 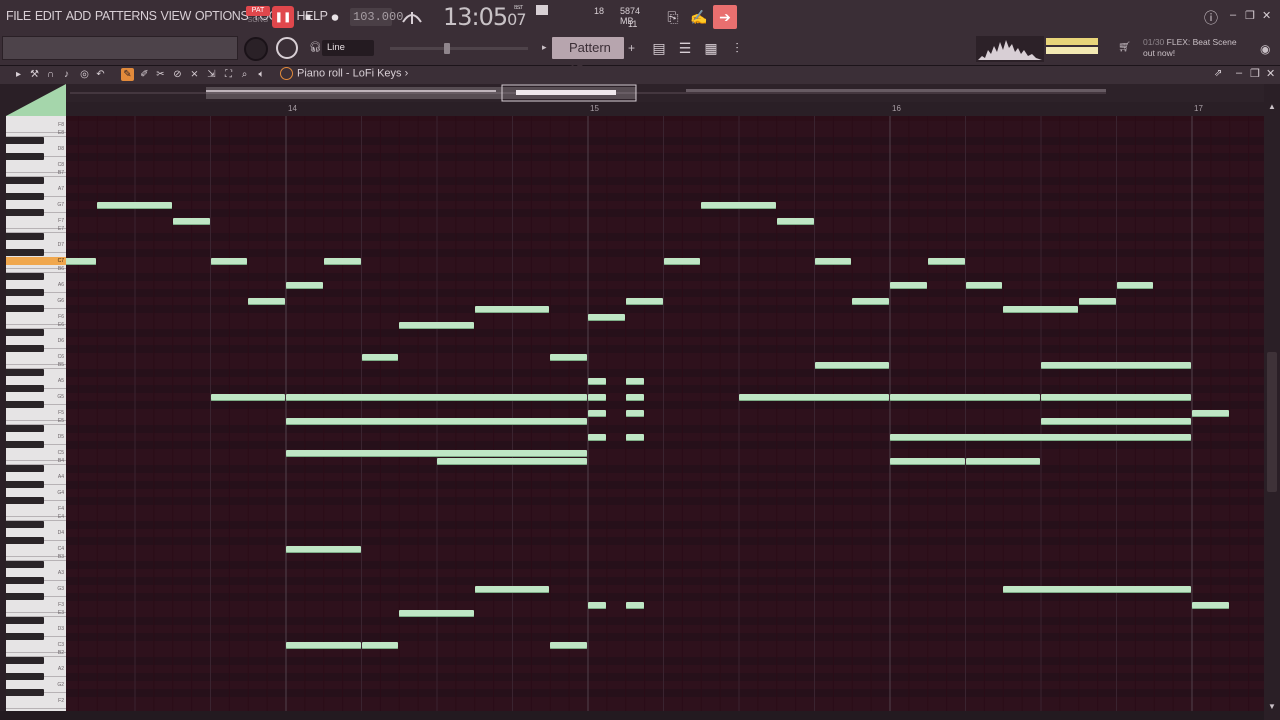 I want to click on menu-view: VIEW, so click(x=176, y=16).